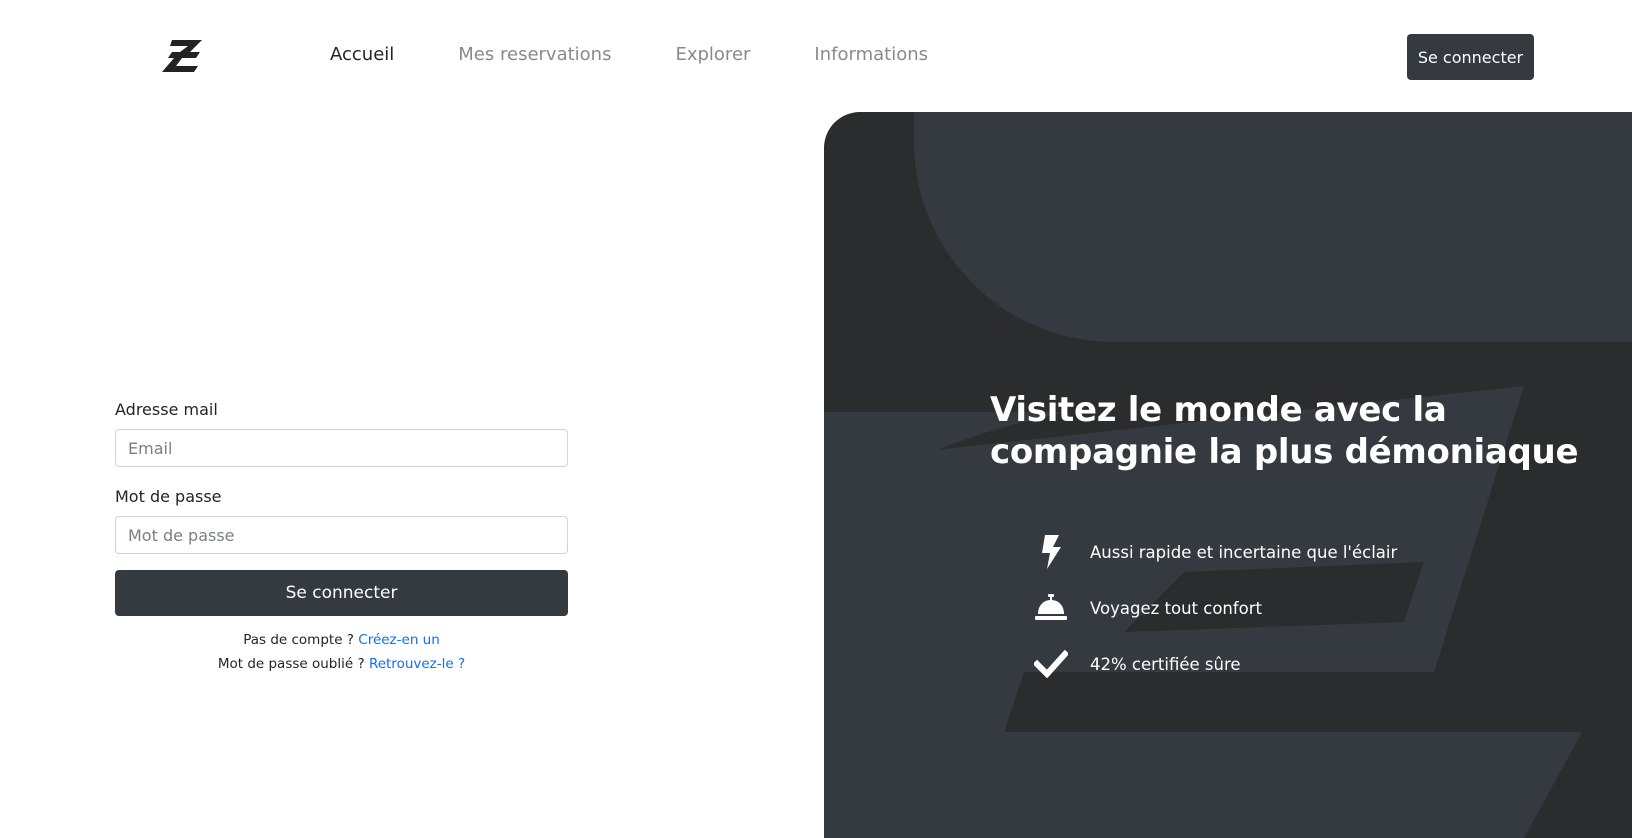  Describe the element at coordinates (341, 593) in the screenshot. I see `login-submit-button: Se connecter` at that location.